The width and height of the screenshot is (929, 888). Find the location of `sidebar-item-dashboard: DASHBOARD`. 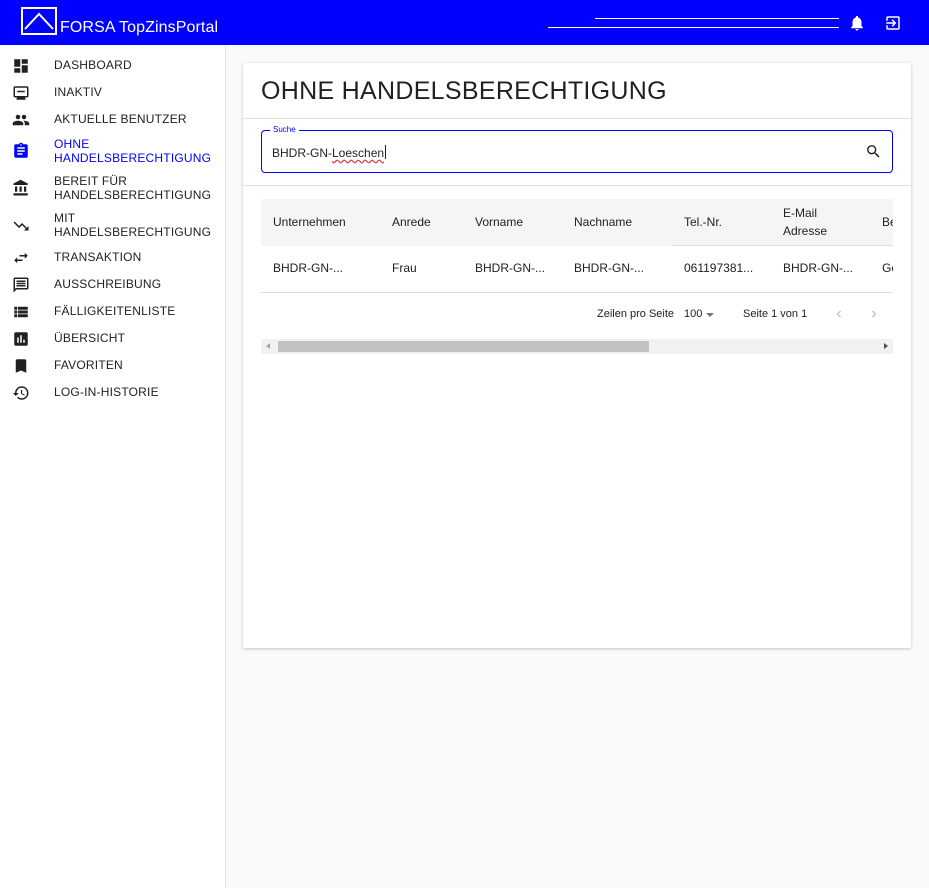

sidebar-item-dashboard: DASHBOARD is located at coordinates (113, 65).